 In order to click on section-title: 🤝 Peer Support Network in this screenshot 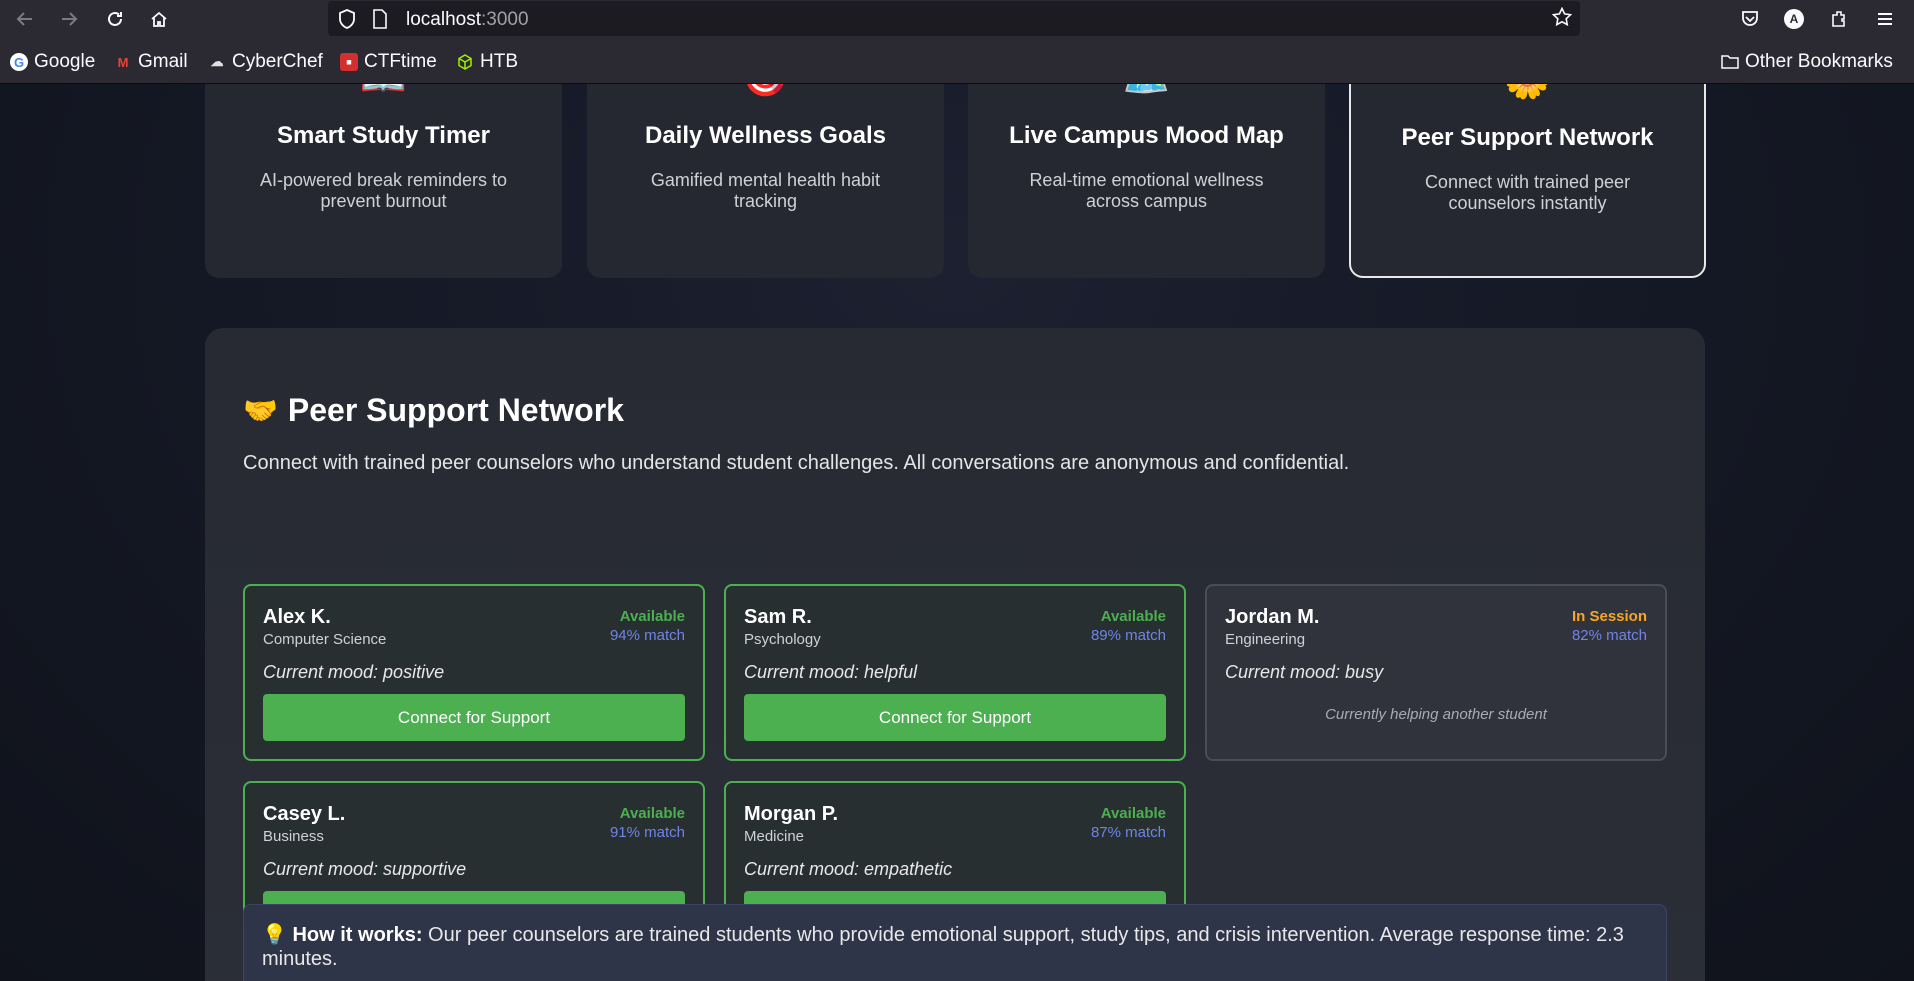, I will do `click(433, 410)`.